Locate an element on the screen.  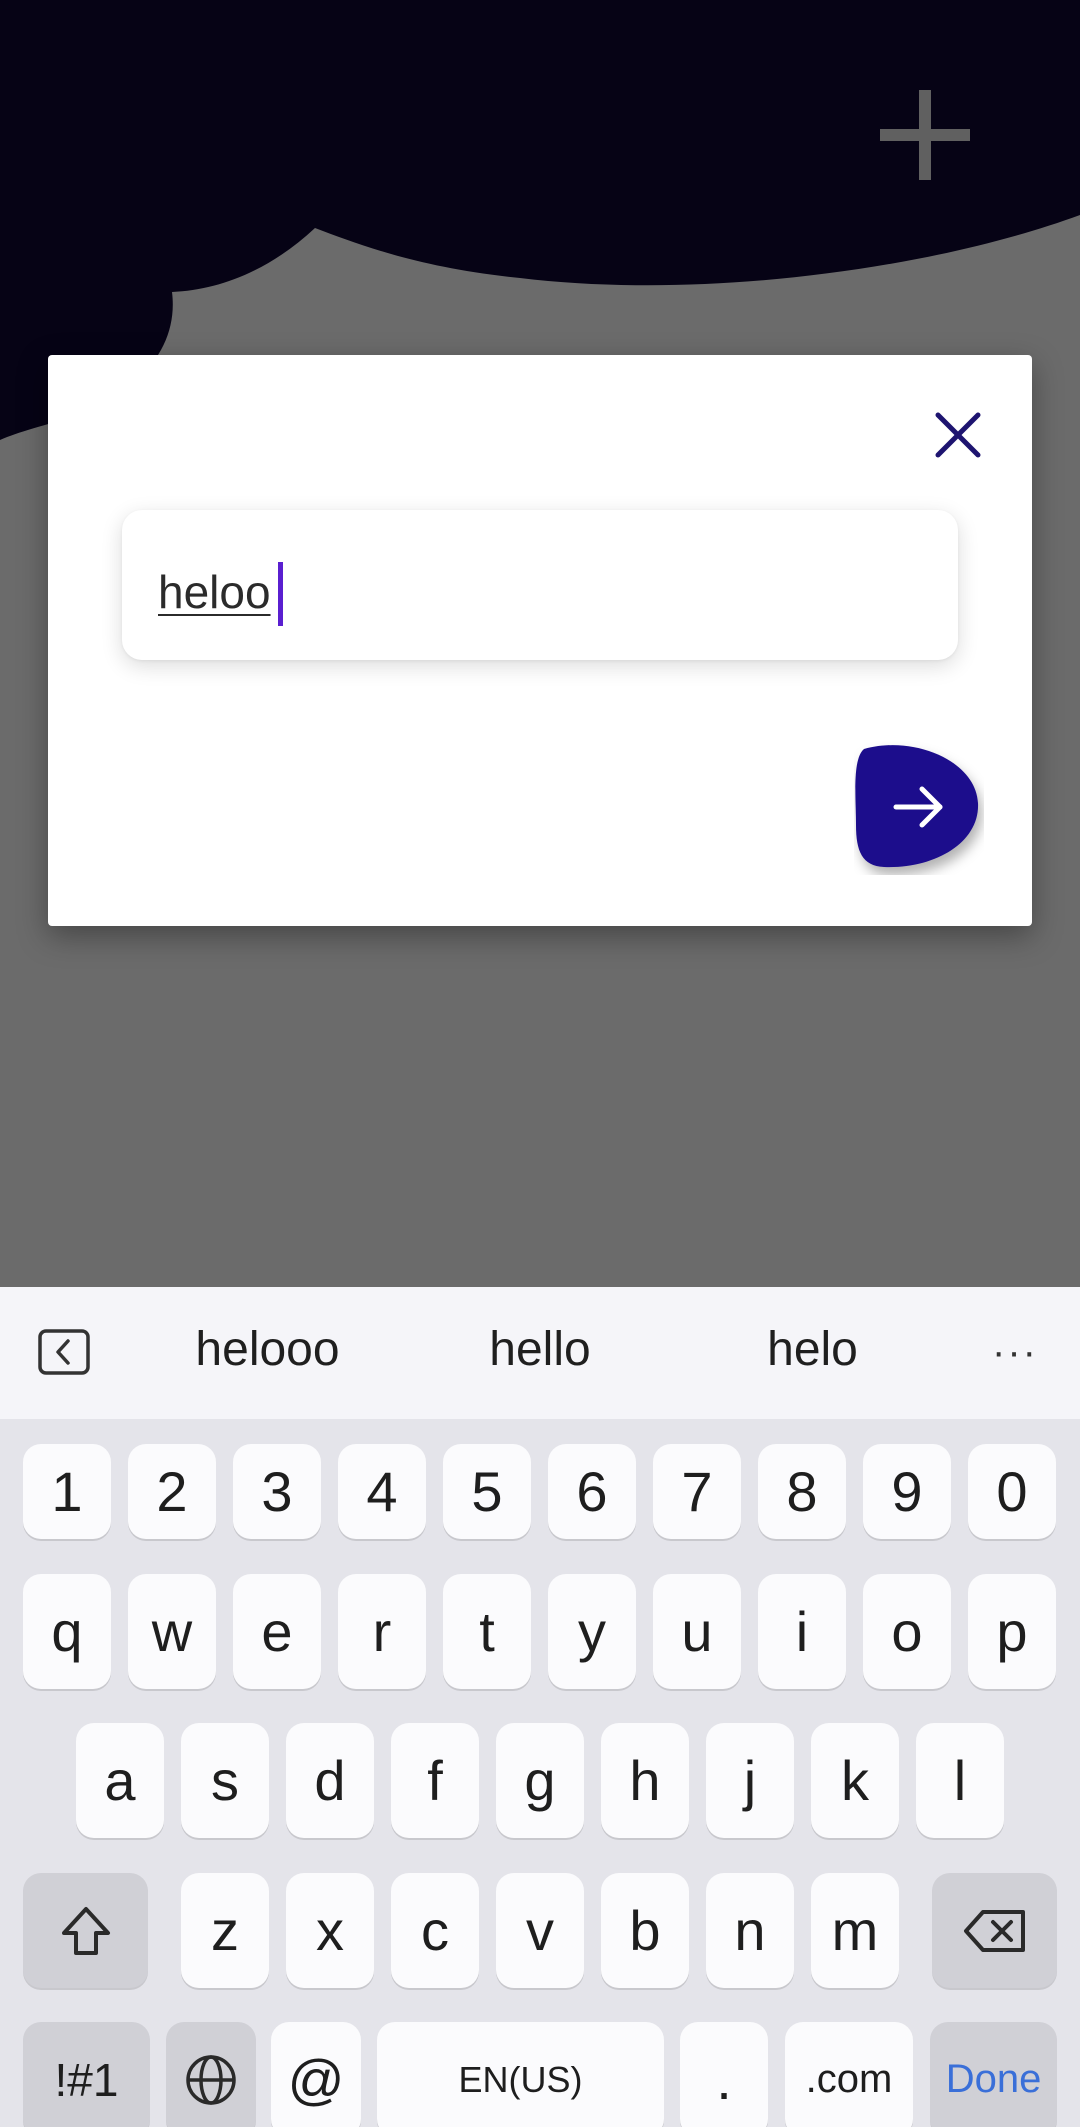
key-3: 3 is located at coordinates (277, 1491).